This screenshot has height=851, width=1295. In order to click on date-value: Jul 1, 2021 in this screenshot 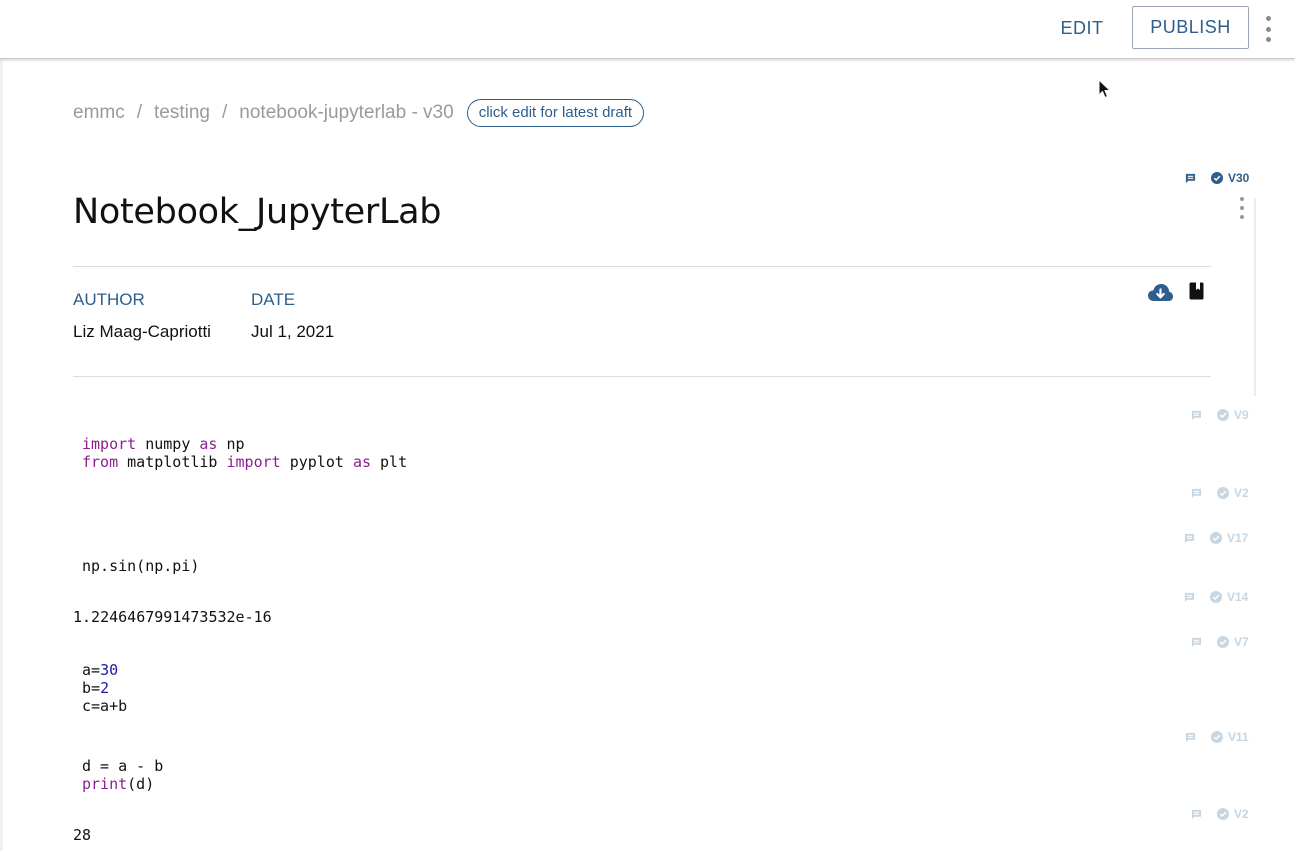, I will do `click(293, 331)`.